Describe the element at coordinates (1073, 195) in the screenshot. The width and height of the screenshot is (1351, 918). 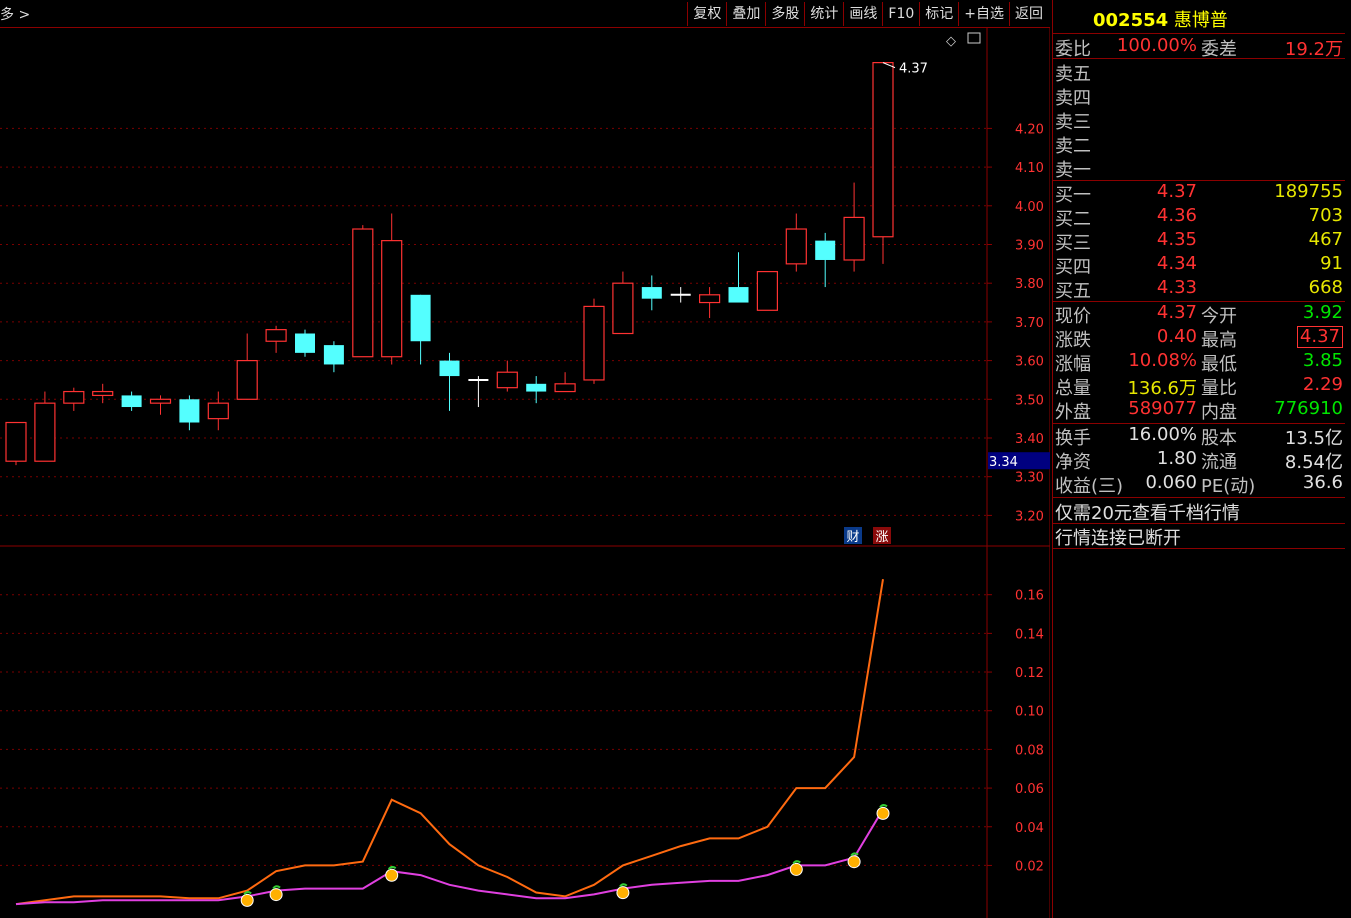
I see `buy-label: 买一` at that location.